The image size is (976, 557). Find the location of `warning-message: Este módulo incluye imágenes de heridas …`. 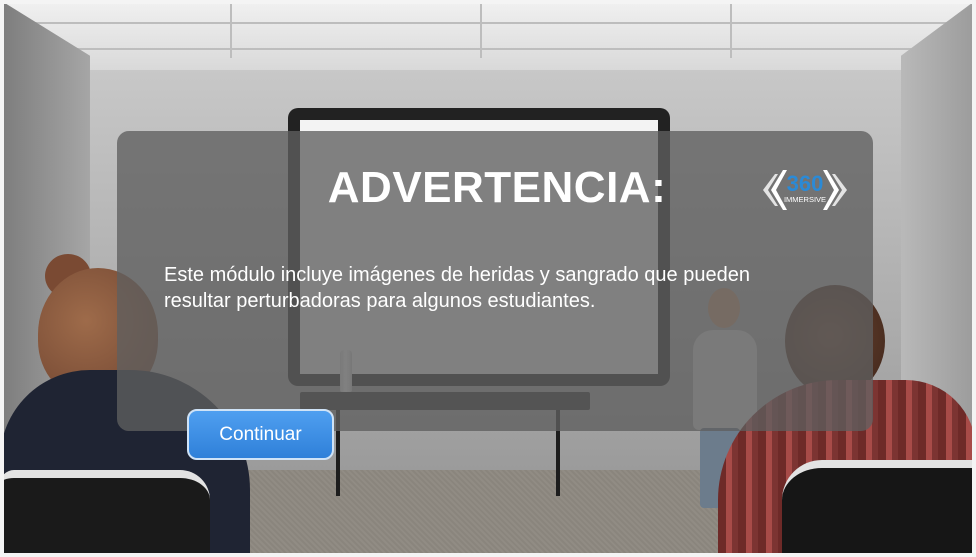

warning-message: Este módulo incluye imágenes de heridas … is located at coordinates (457, 288).